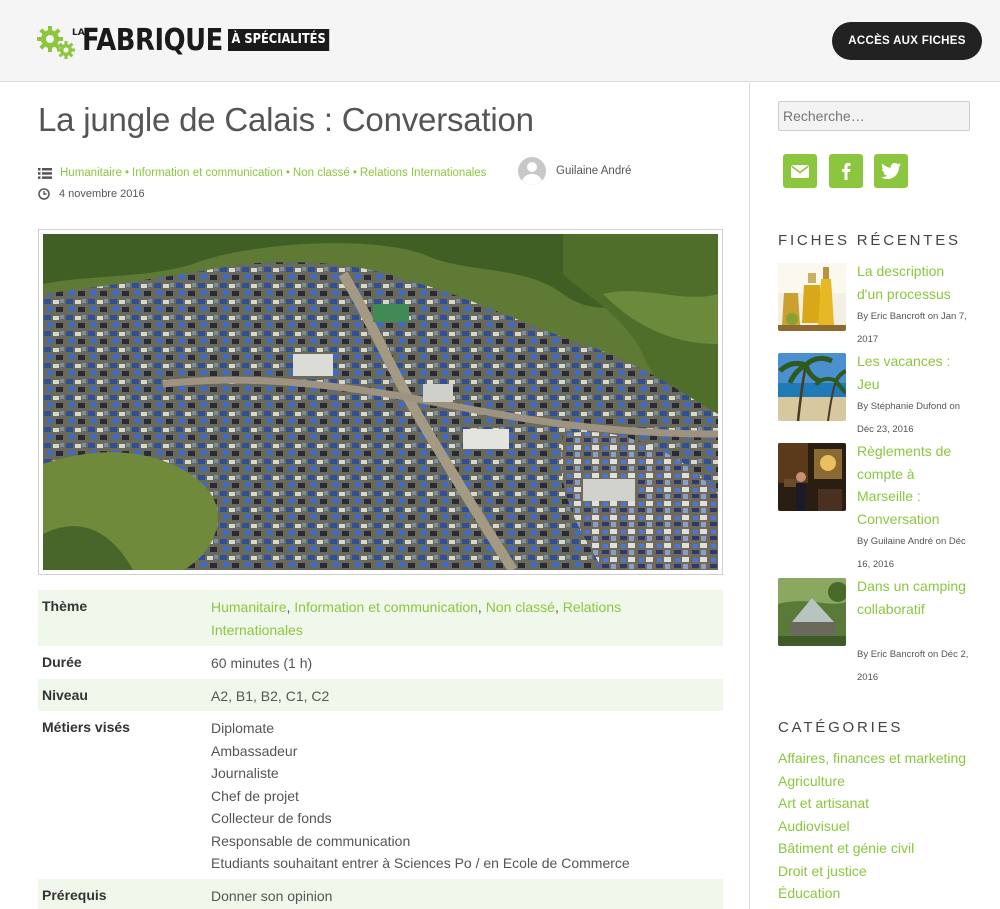 Image resolution: width=1000 pixels, height=909 pixels. What do you see at coordinates (207, 173) in the screenshot?
I see `category-link: Information et communication` at bounding box center [207, 173].